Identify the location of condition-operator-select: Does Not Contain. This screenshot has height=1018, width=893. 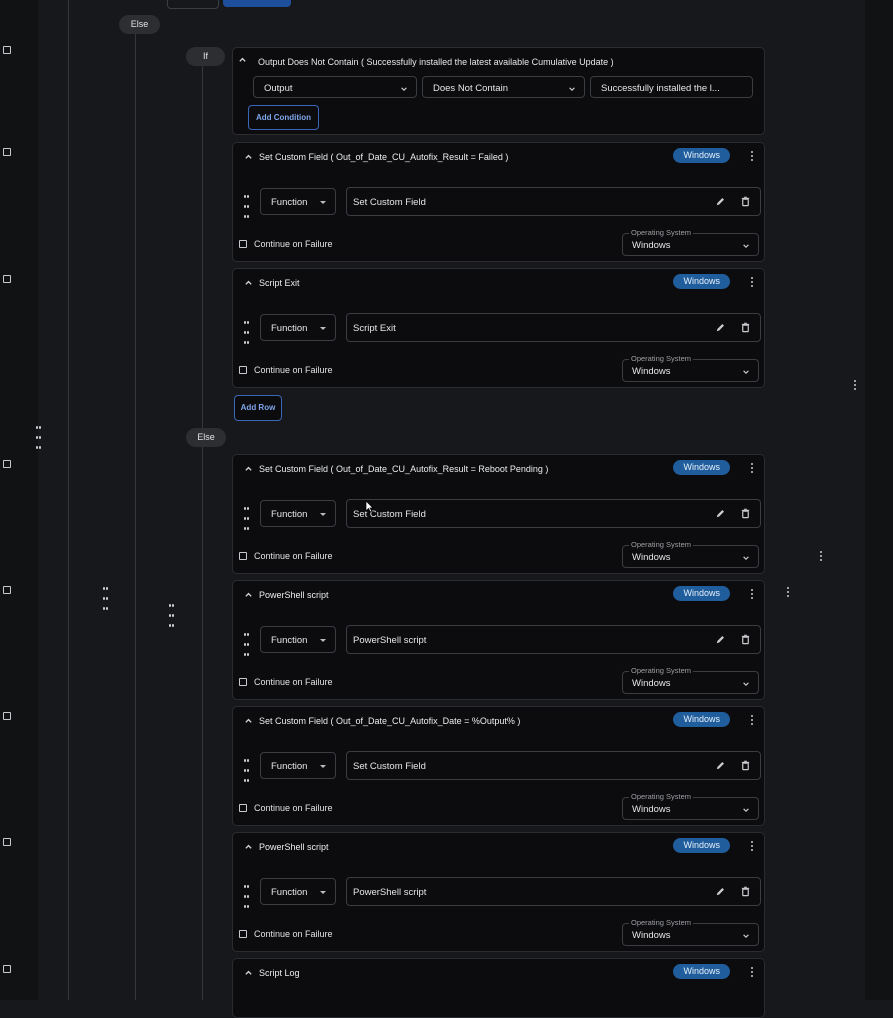
(503, 87).